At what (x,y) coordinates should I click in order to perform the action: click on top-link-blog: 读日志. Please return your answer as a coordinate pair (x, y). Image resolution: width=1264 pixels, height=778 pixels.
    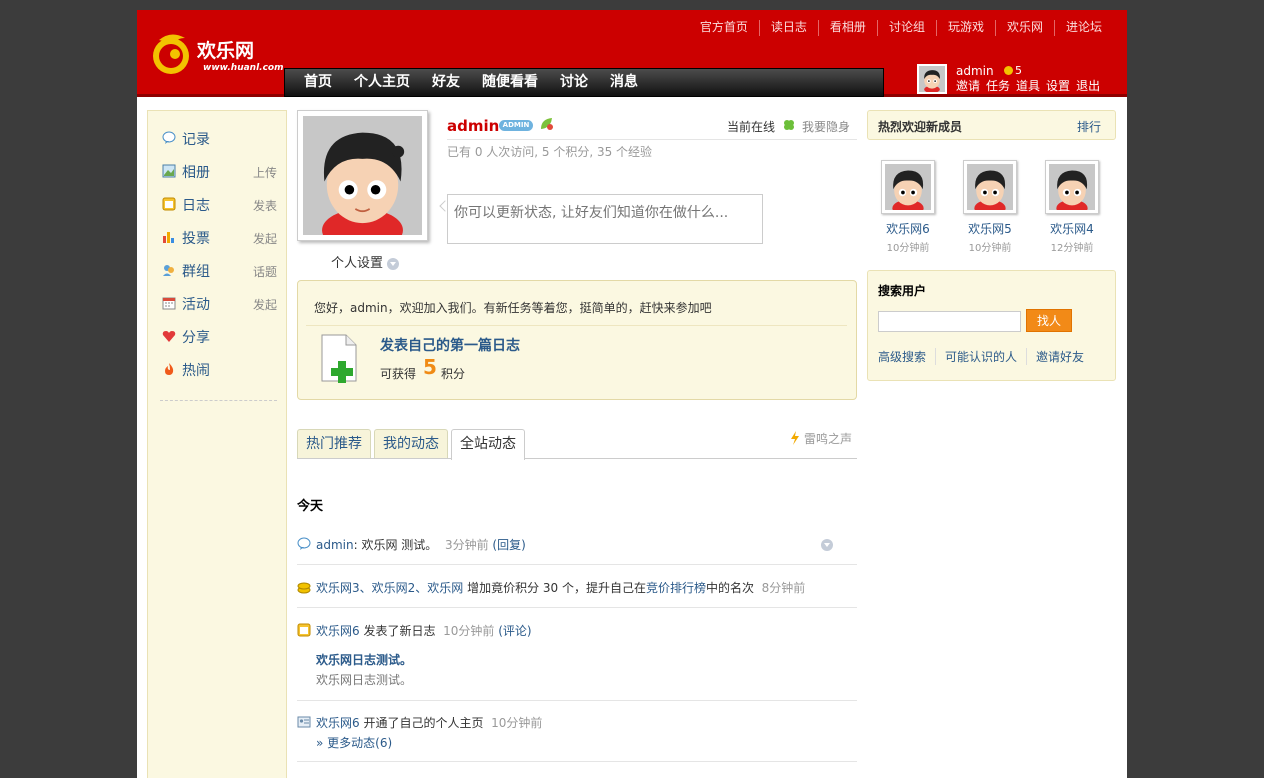
    Looking at the image, I should click on (788, 28).